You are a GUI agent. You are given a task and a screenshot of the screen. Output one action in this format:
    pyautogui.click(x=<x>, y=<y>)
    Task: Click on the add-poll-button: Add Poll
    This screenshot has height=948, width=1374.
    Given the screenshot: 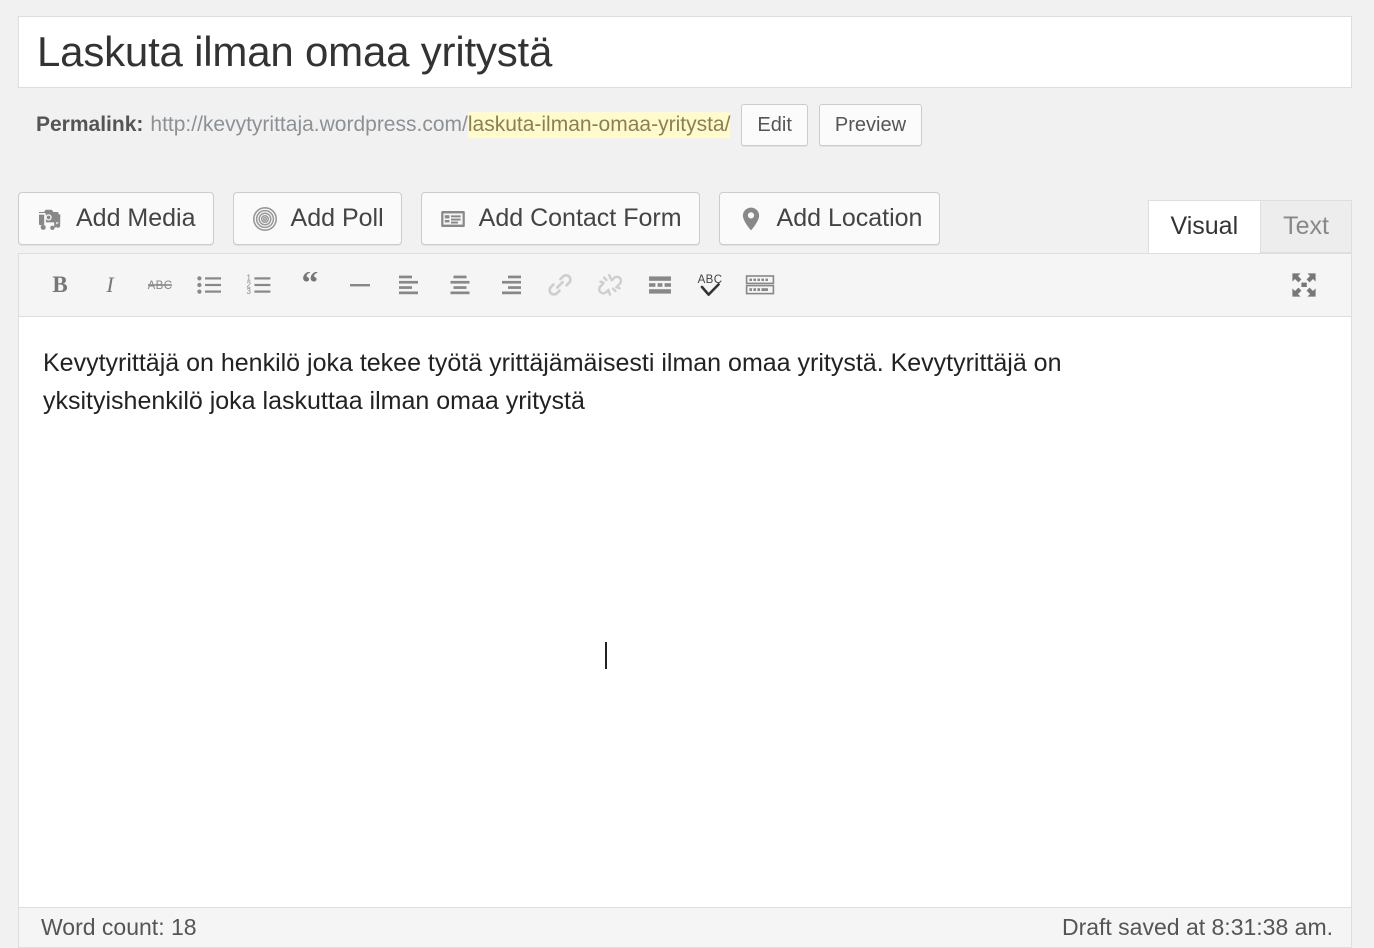 What is the action you would take?
    pyautogui.click(x=317, y=218)
    